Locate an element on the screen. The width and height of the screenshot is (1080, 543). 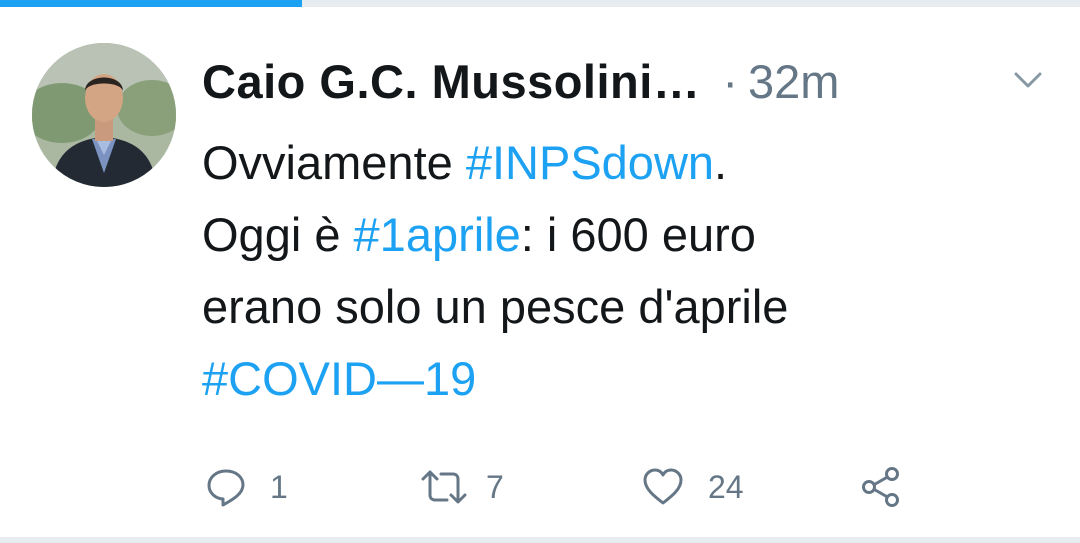
loading-progress-fill is located at coordinates (151, 3).